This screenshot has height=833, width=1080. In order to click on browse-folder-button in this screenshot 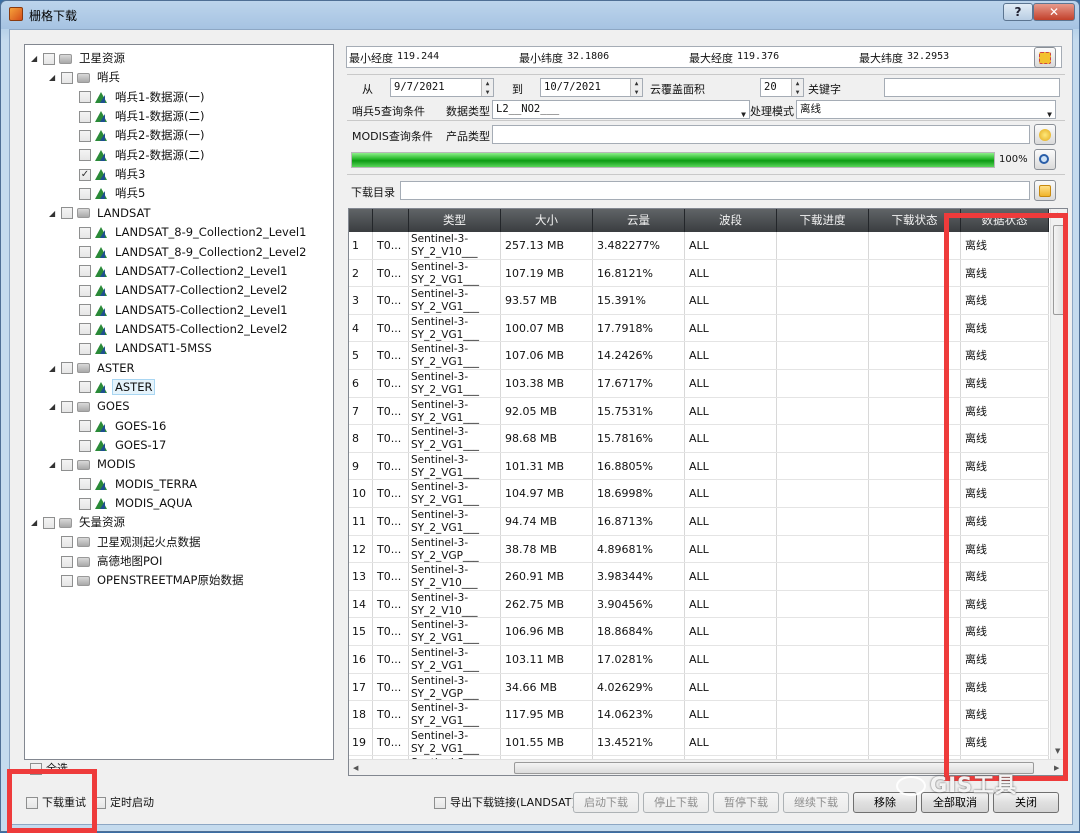, I will do `click(1045, 190)`.